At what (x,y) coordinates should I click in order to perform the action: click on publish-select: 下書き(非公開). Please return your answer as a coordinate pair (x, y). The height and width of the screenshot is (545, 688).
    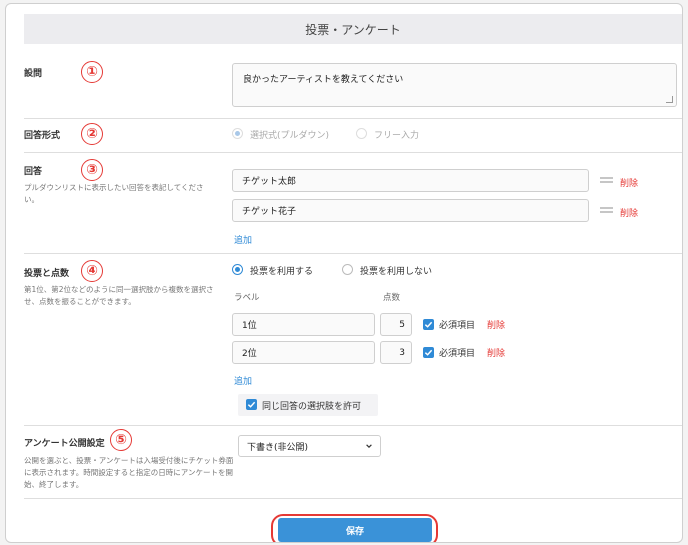
    Looking at the image, I should click on (309, 446).